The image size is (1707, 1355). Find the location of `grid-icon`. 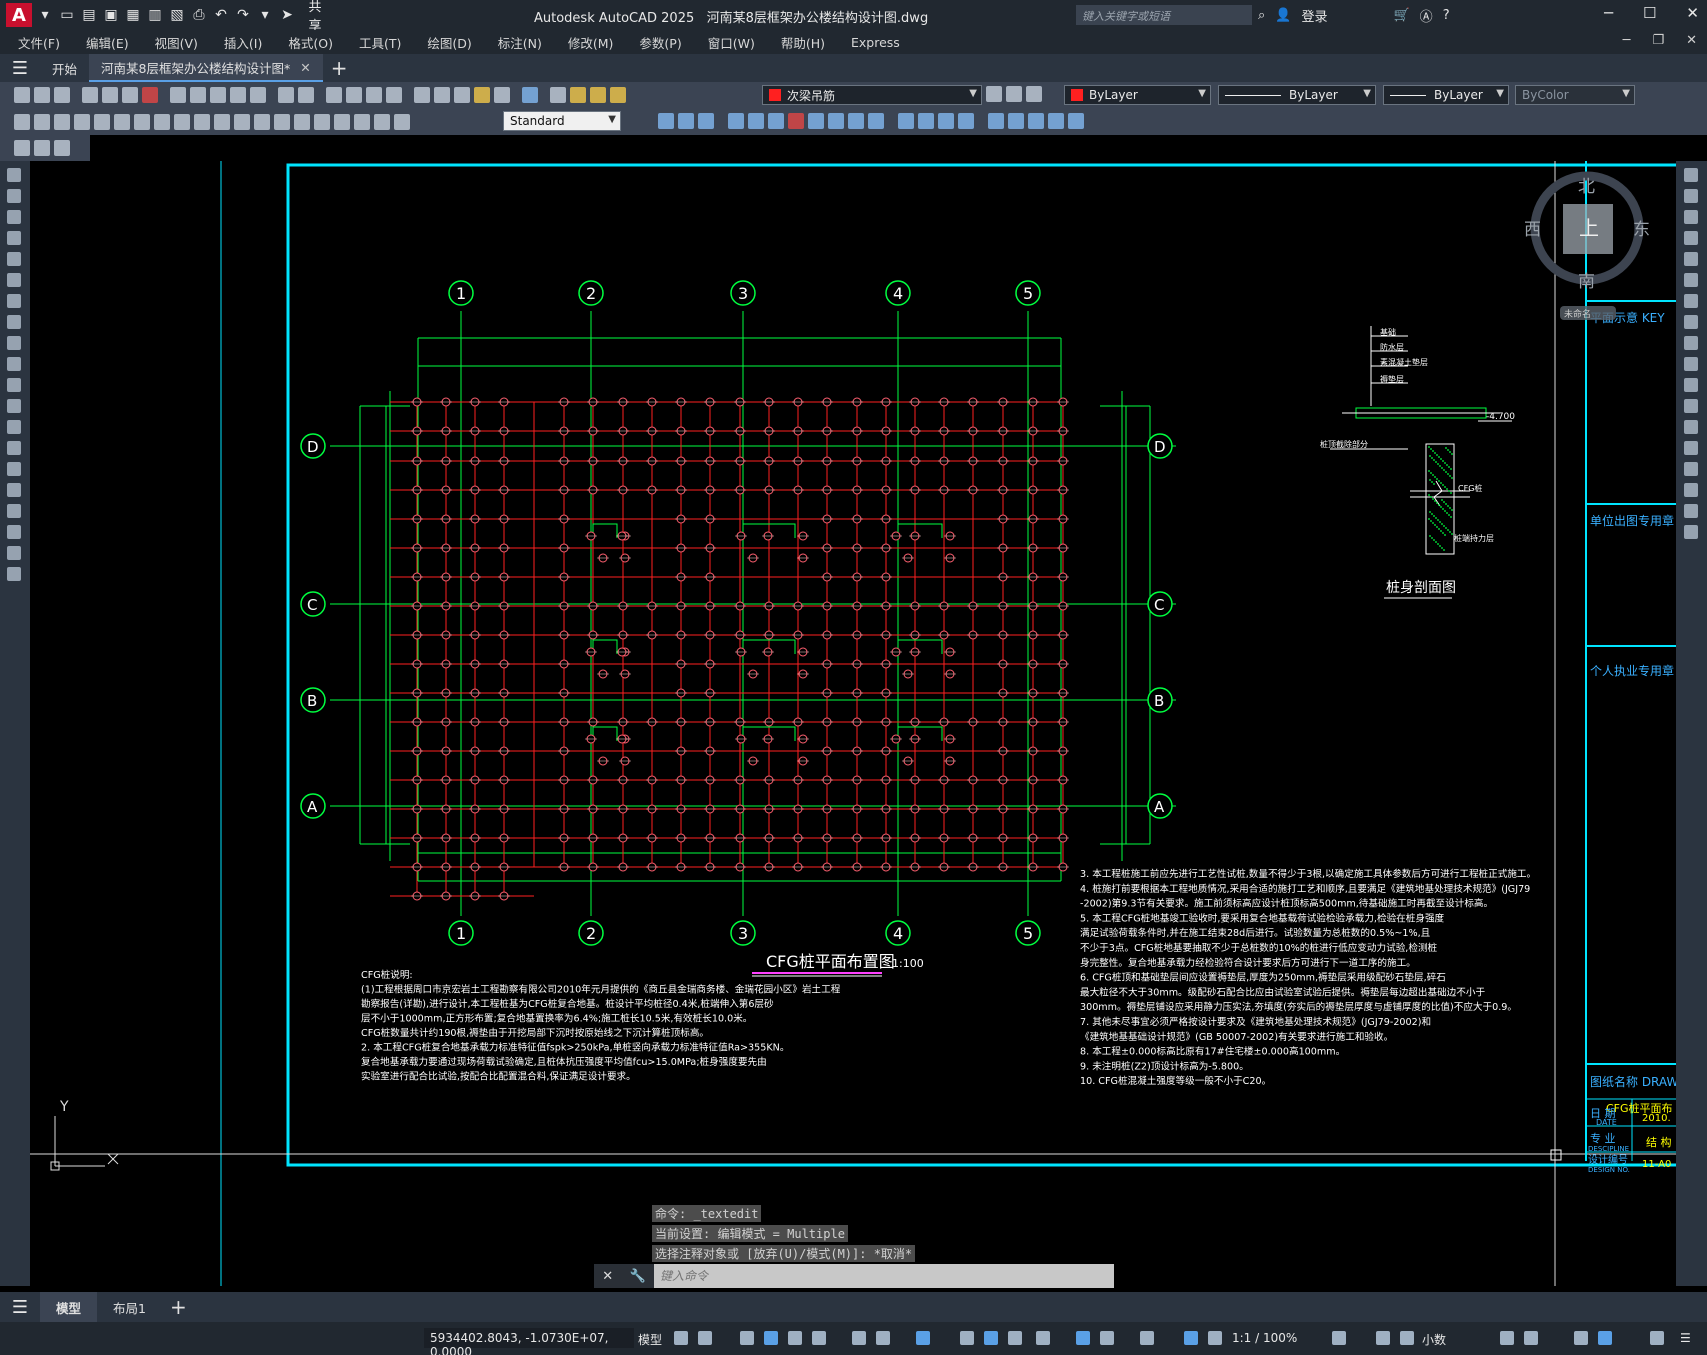

grid-icon is located at coordinates (681, 1338).